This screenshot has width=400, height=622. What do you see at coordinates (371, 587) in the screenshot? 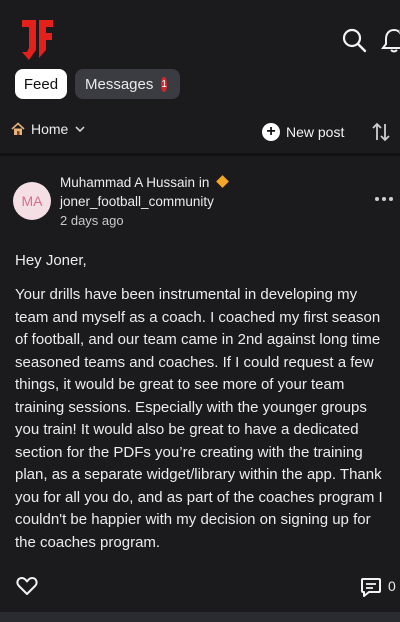
I see `comment-icon` at bounding box center [371, 587].